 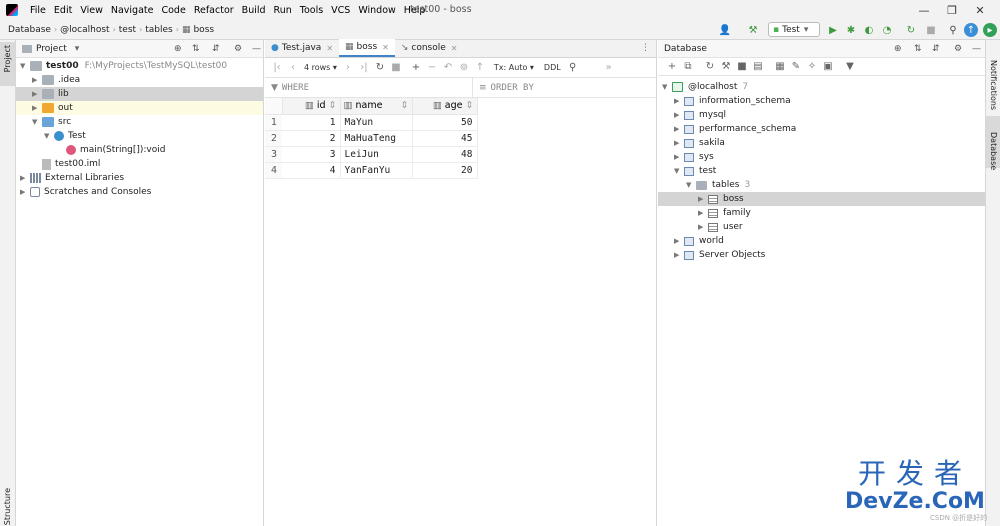 What do you see at coordinates (376, 122) in the screenshot?
I see `cell-name: MaYun` at bounding box center [376, 122].